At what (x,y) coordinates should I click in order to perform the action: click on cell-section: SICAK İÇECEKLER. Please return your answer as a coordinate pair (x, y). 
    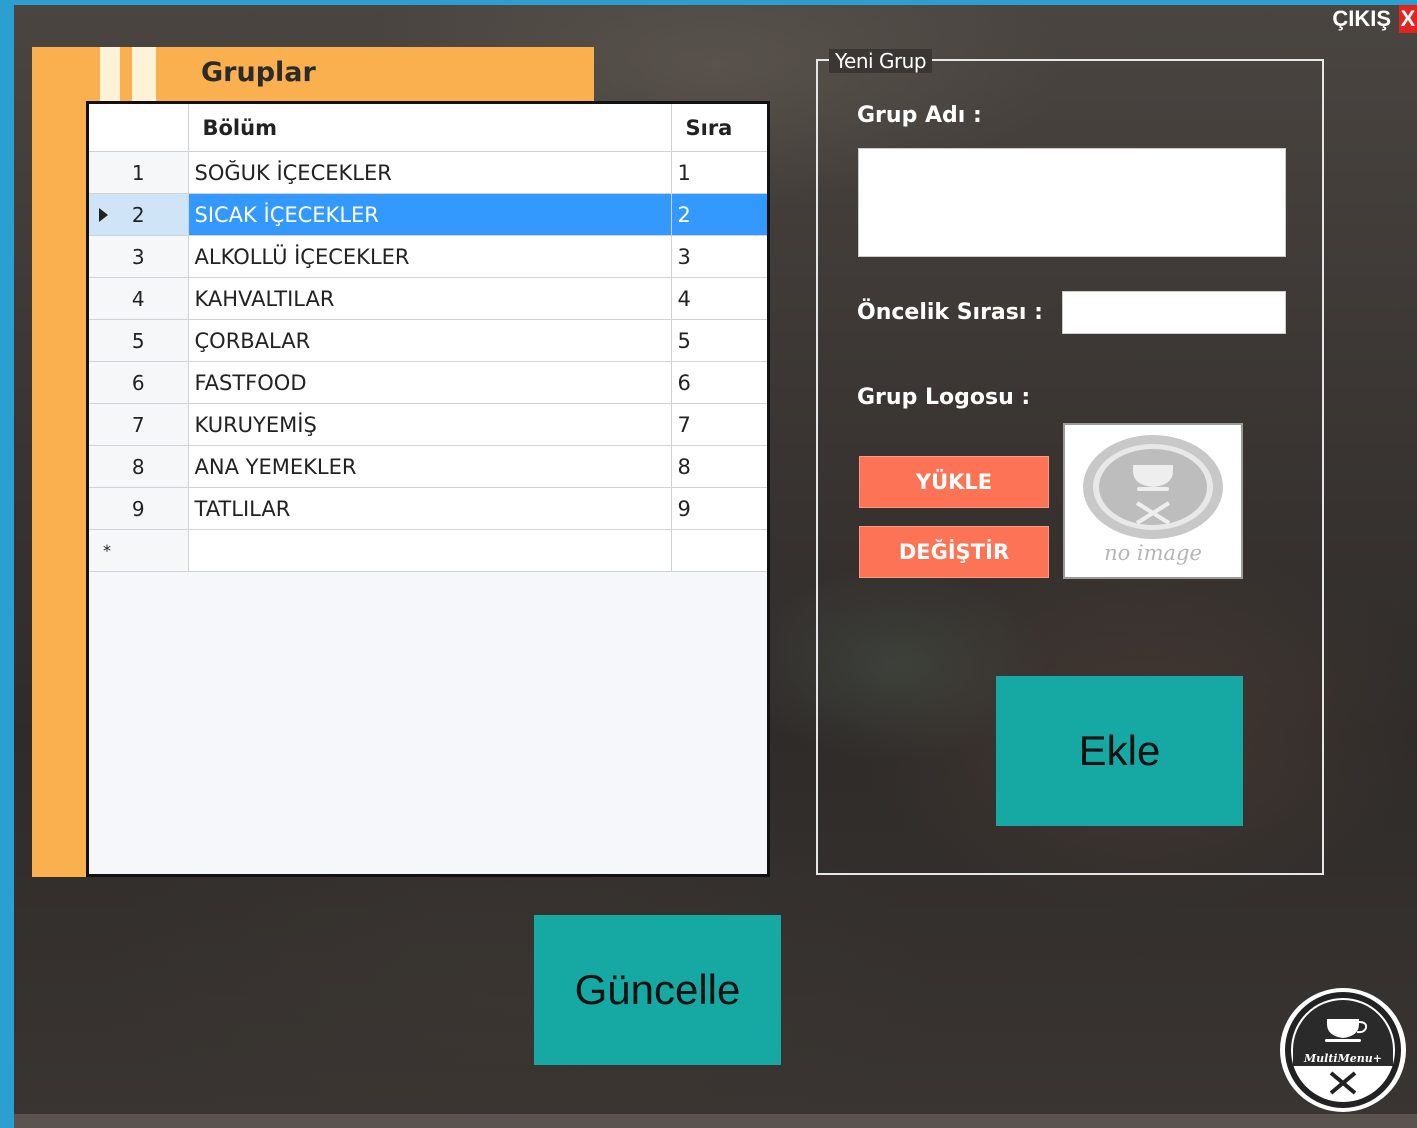
    Looking at the image, I should click on (430, 214).